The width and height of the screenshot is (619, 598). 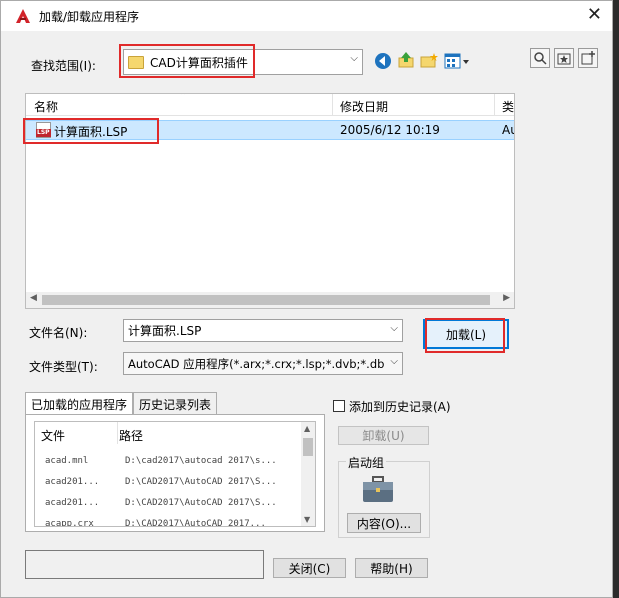 I want to click on help-button: 帮助(H), so click(x=391, y=568).